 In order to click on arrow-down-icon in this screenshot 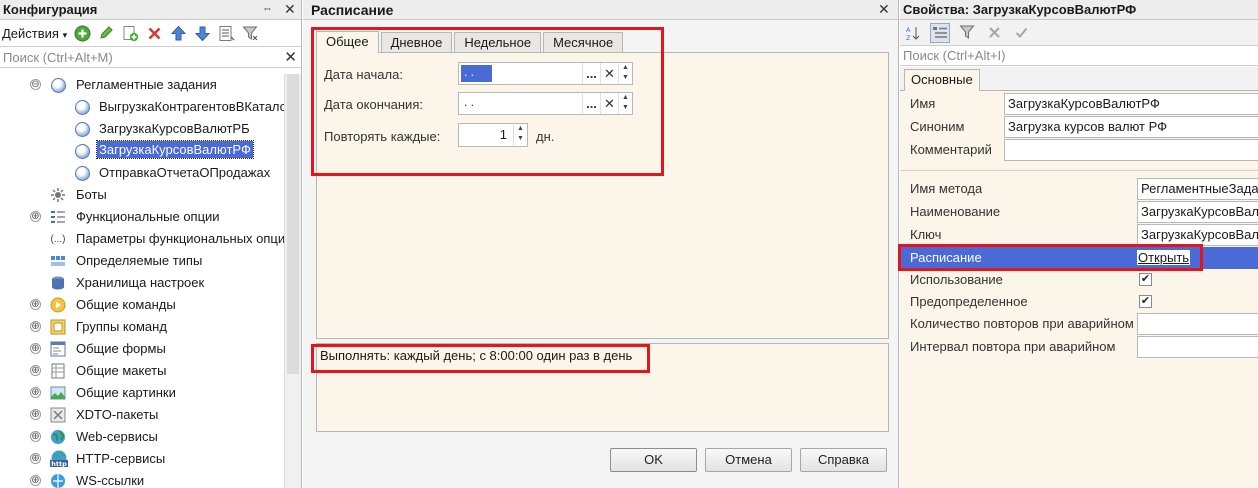, I will do `click(202, 33)`.